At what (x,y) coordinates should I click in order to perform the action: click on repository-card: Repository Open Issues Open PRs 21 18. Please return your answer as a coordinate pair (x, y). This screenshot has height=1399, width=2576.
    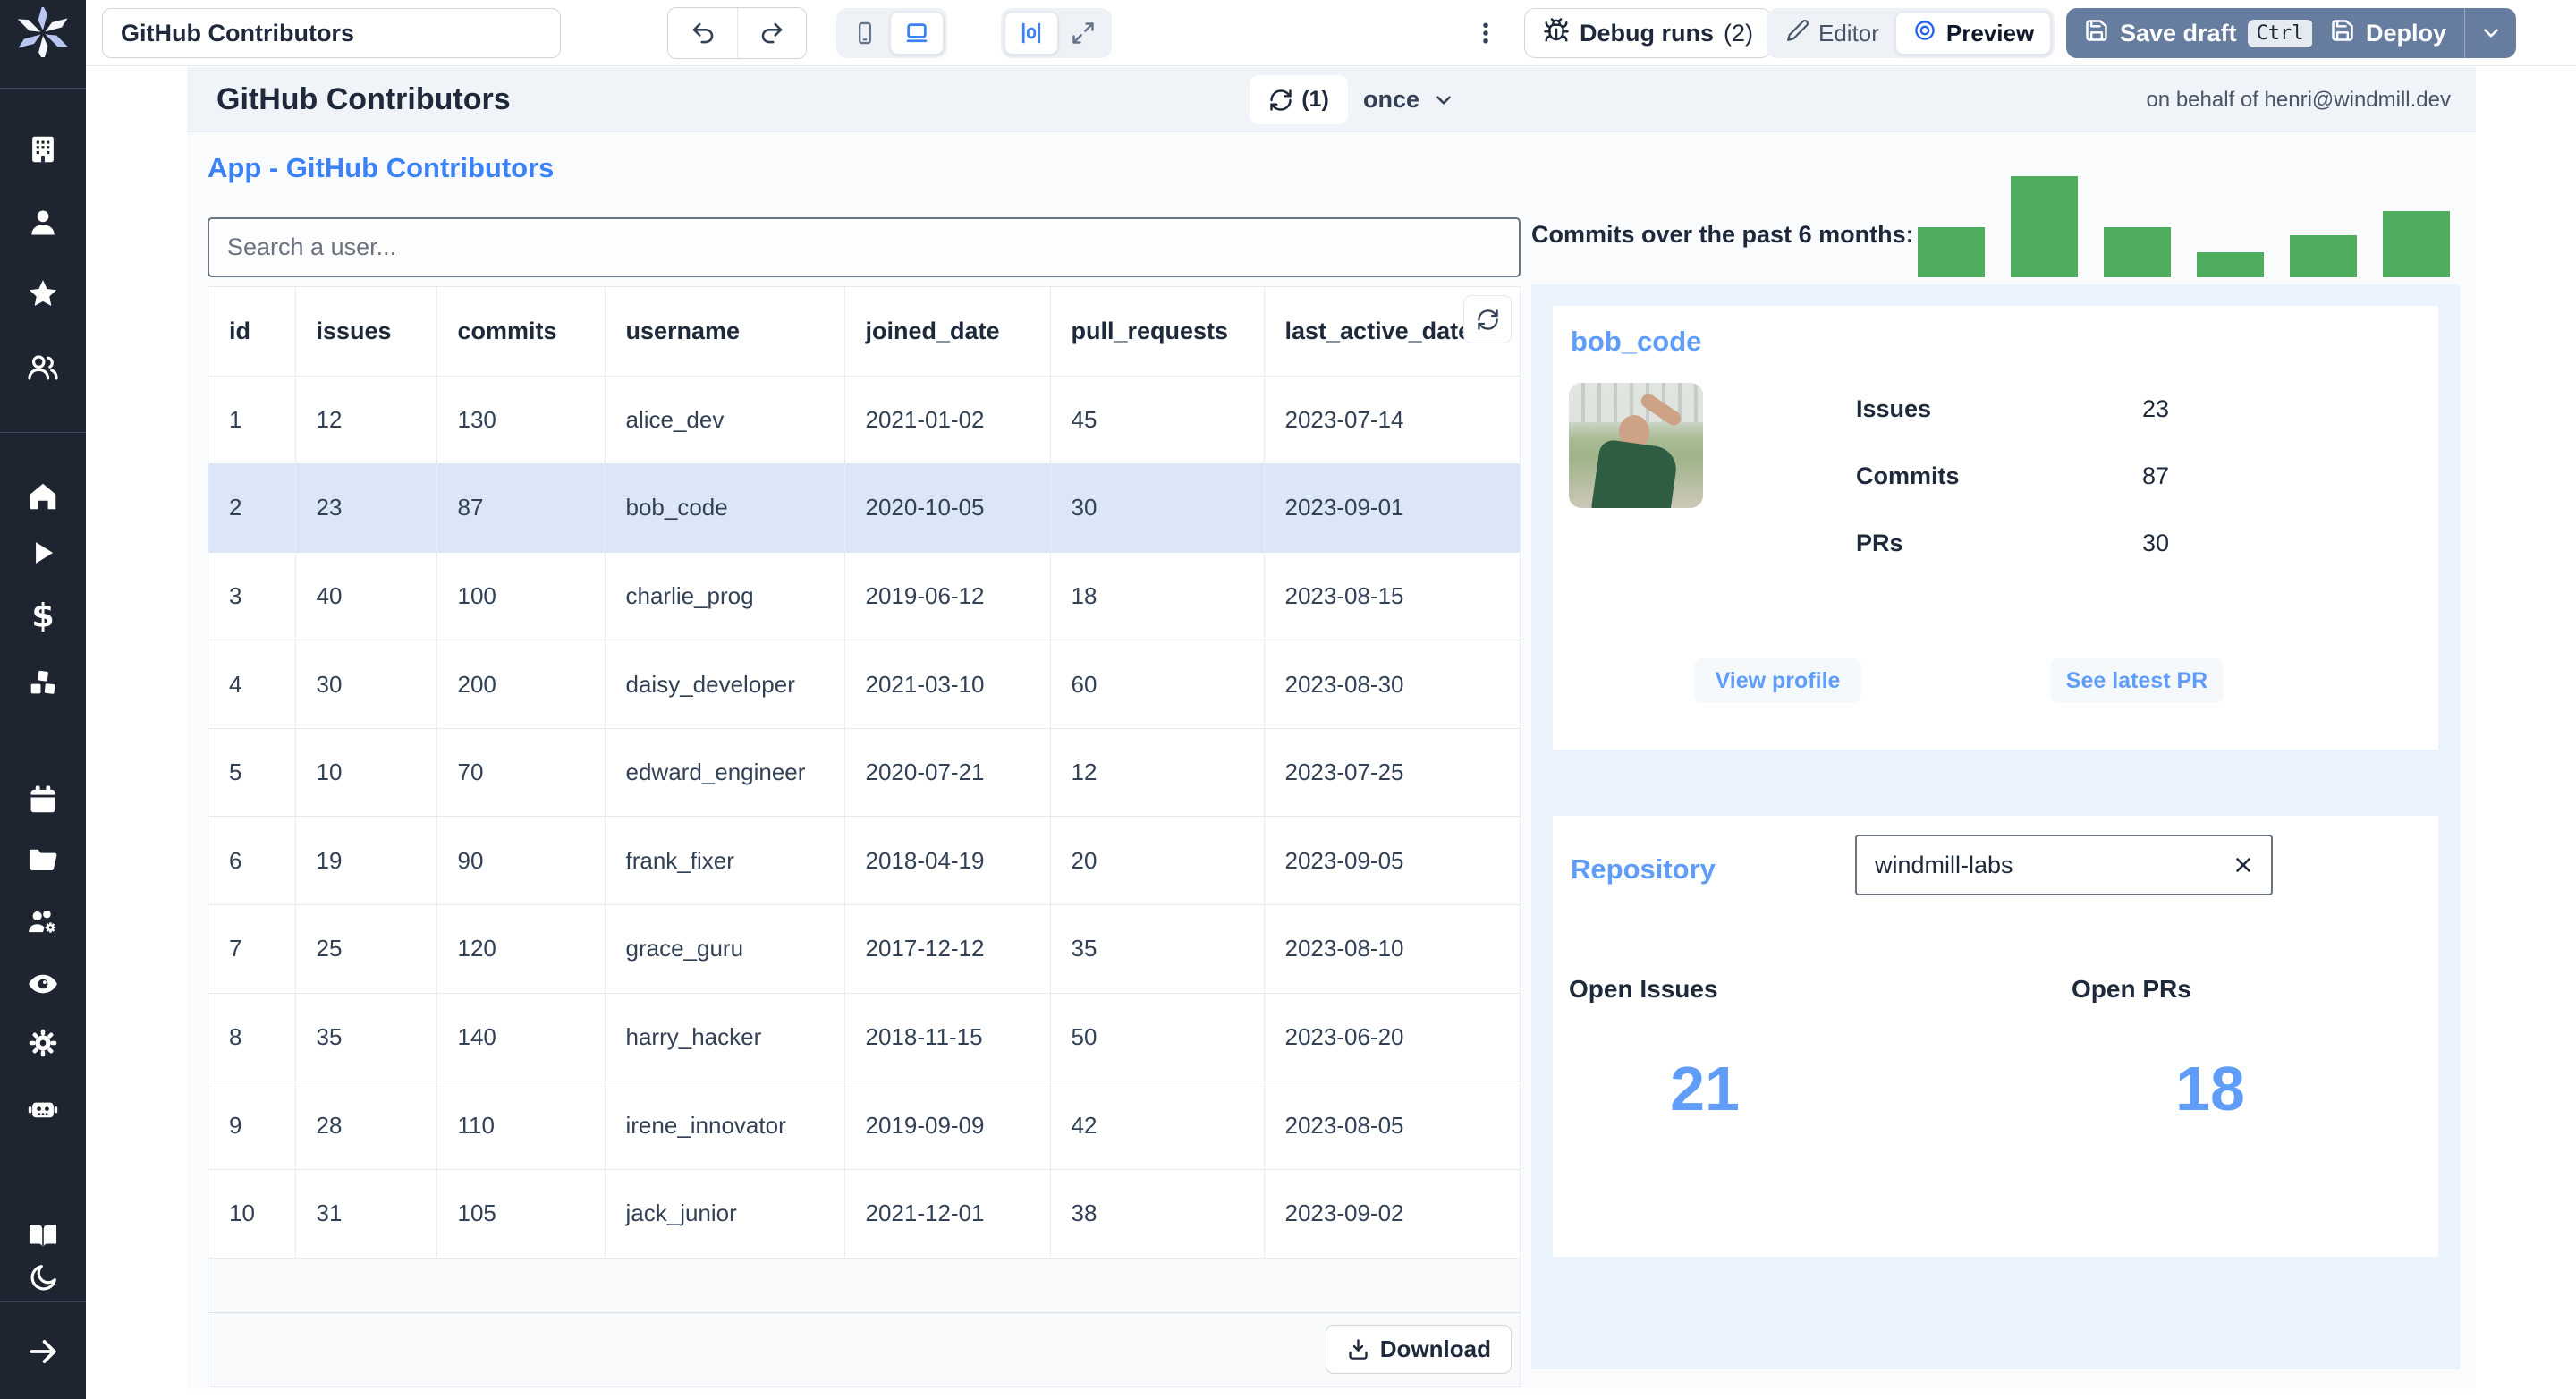
    Looking at the image, I should click on (1995, 1036).